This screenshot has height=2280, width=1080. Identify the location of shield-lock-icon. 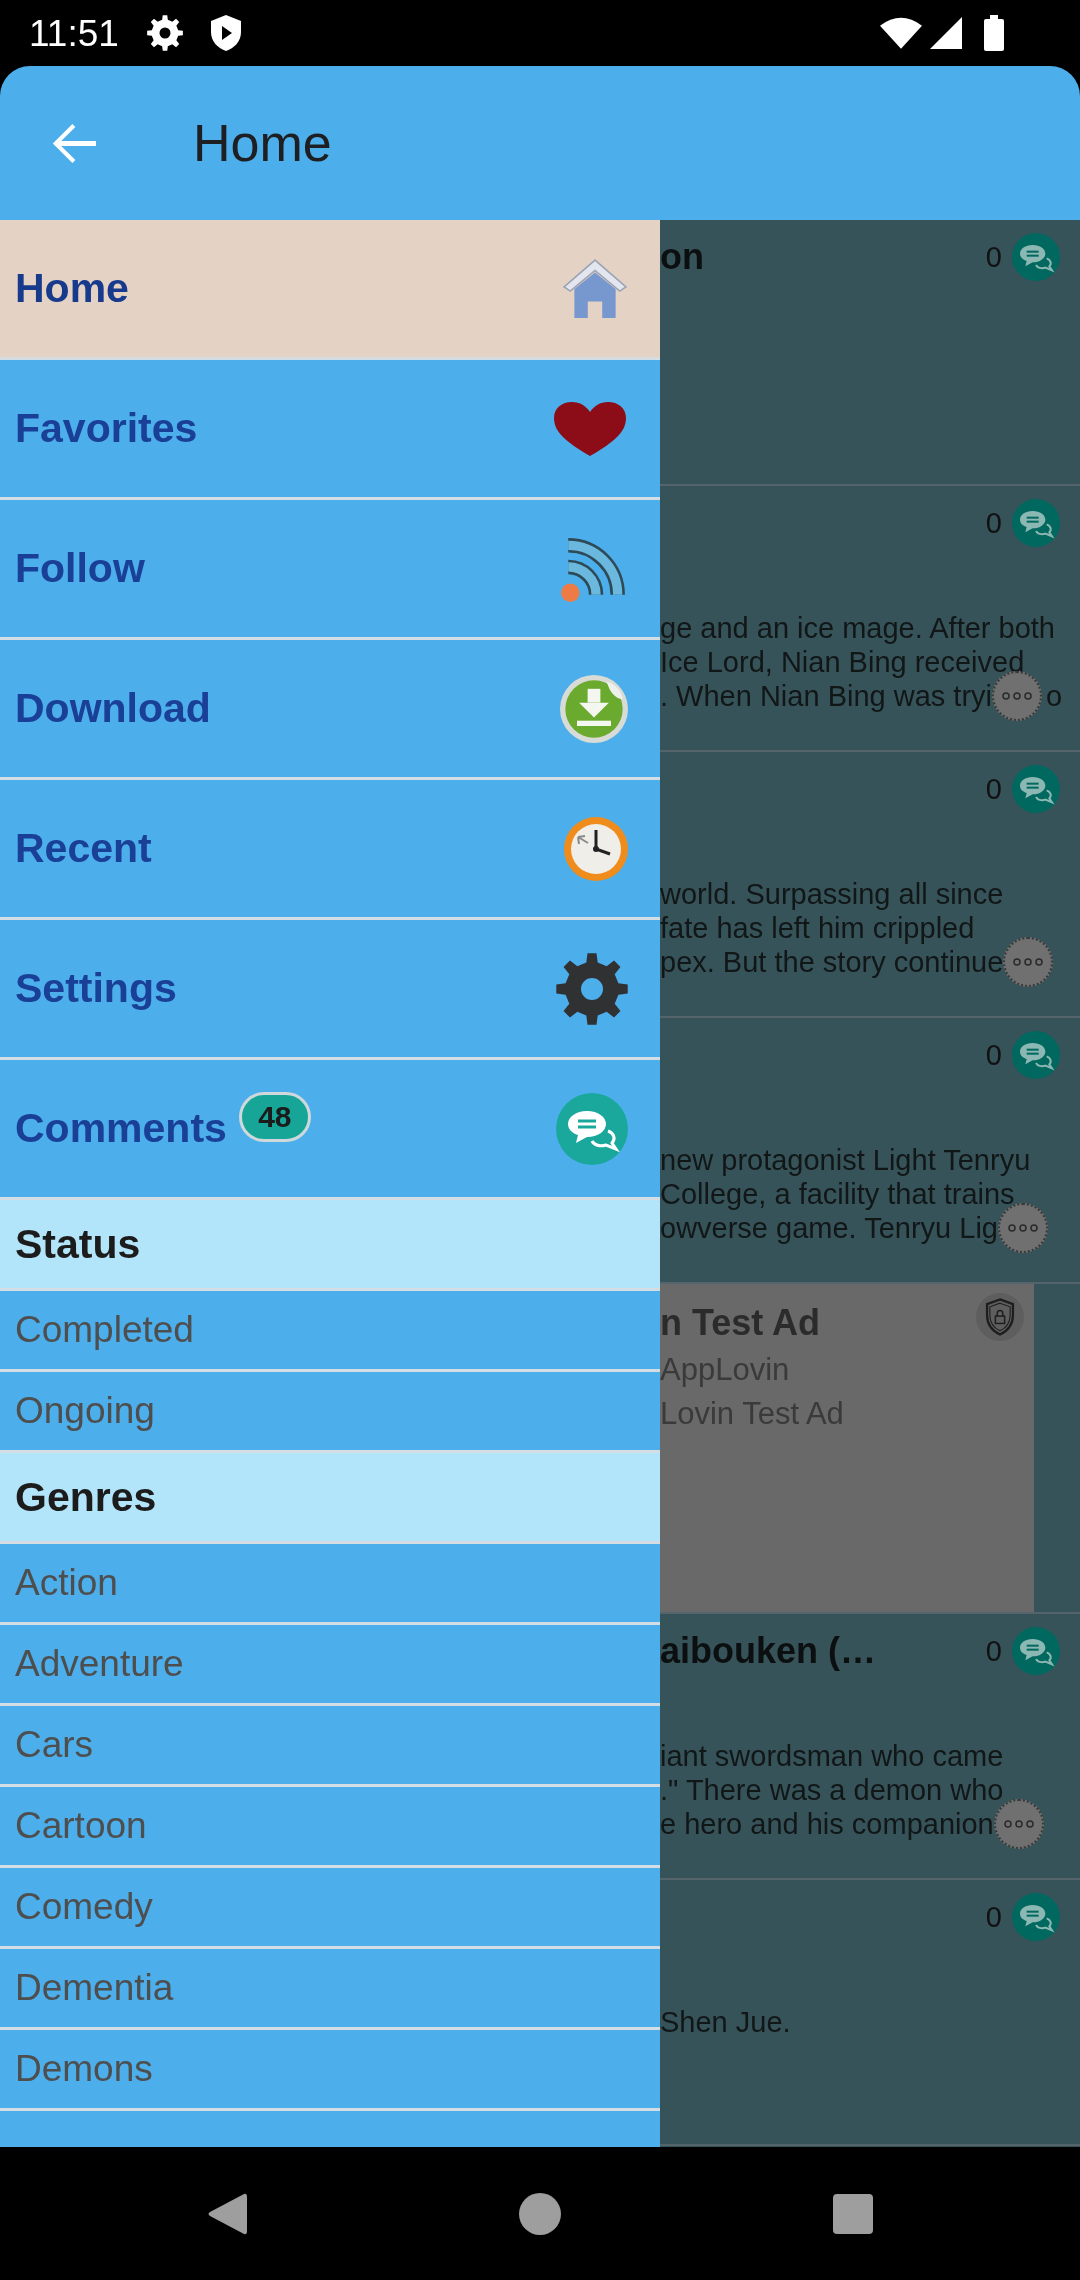
(1000, 1317).